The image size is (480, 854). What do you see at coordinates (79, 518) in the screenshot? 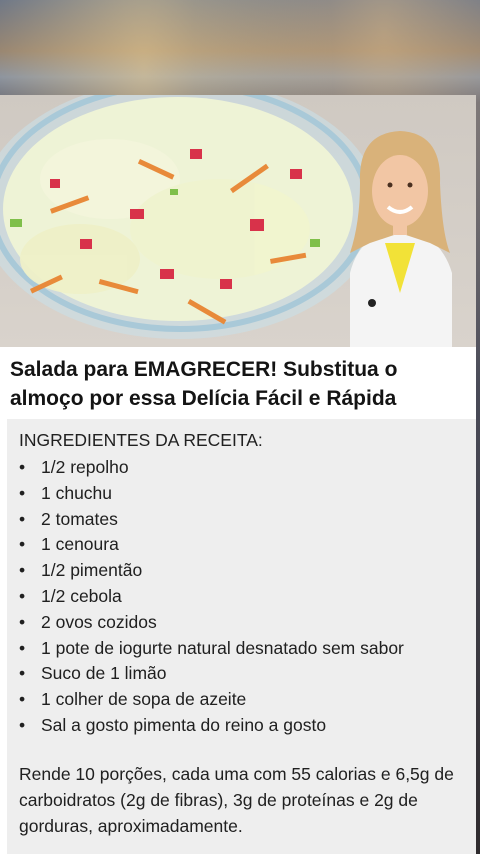
I see `ingredient-text: 2 tomates` at bounding box center [79, 518].